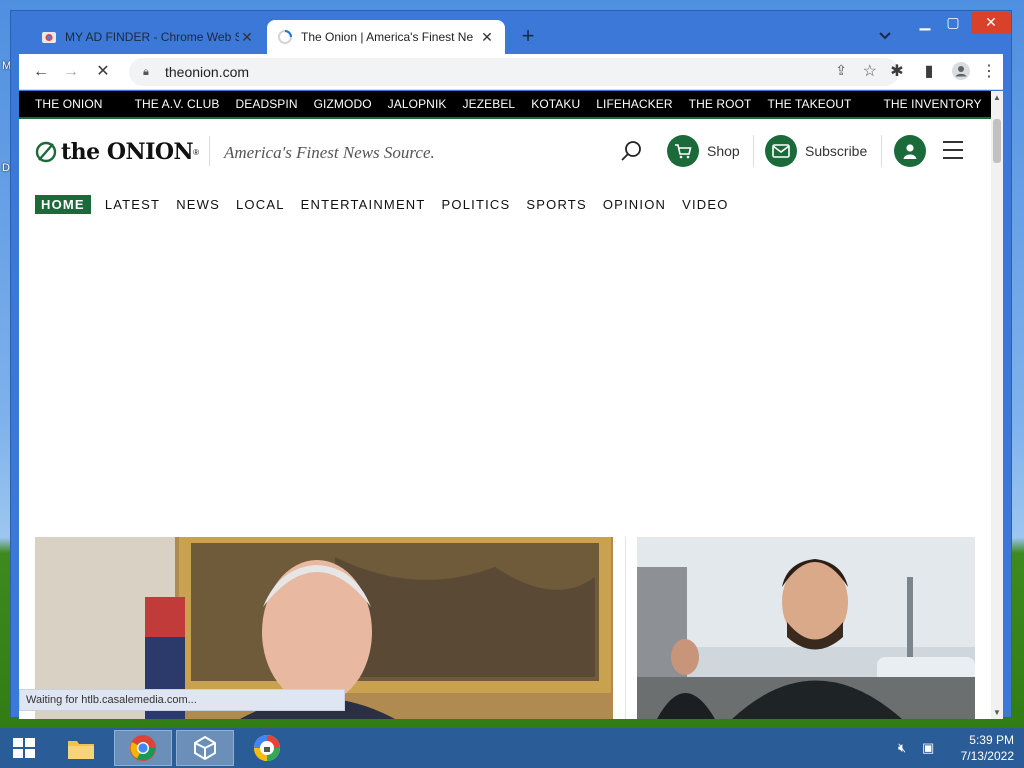  I want to click on onion-logo: the ONION ®, so click(117, 152).